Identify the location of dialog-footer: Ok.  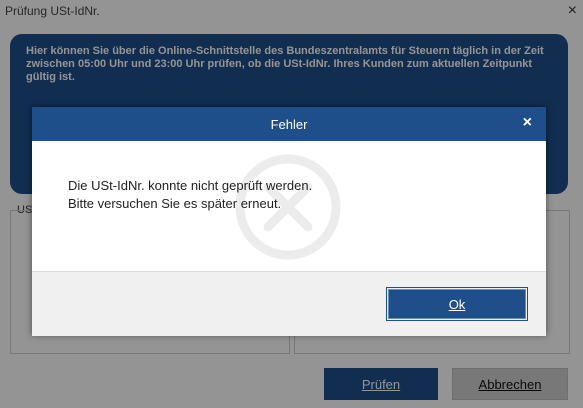
(289, 303).